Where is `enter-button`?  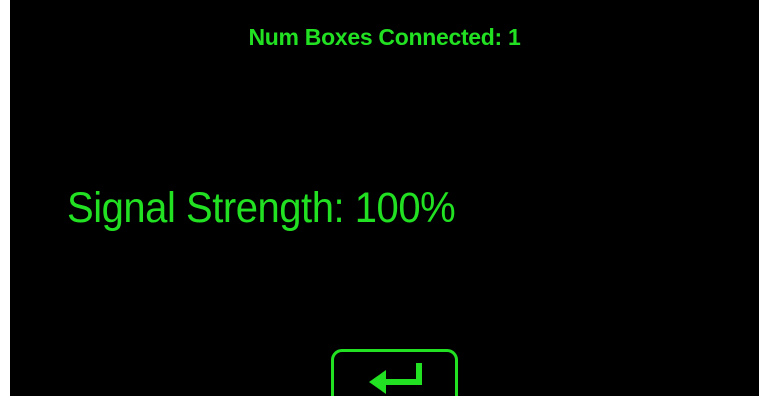 enter-button is located at coordinates (394, 372).